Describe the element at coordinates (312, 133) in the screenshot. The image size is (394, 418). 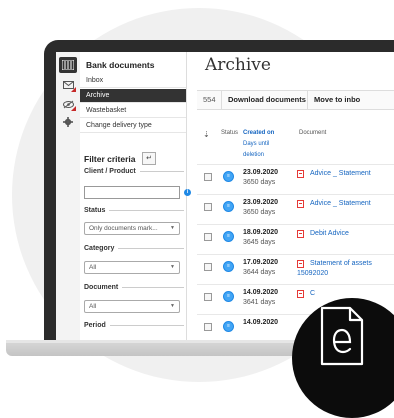
I see `column-document: Document` at that location.